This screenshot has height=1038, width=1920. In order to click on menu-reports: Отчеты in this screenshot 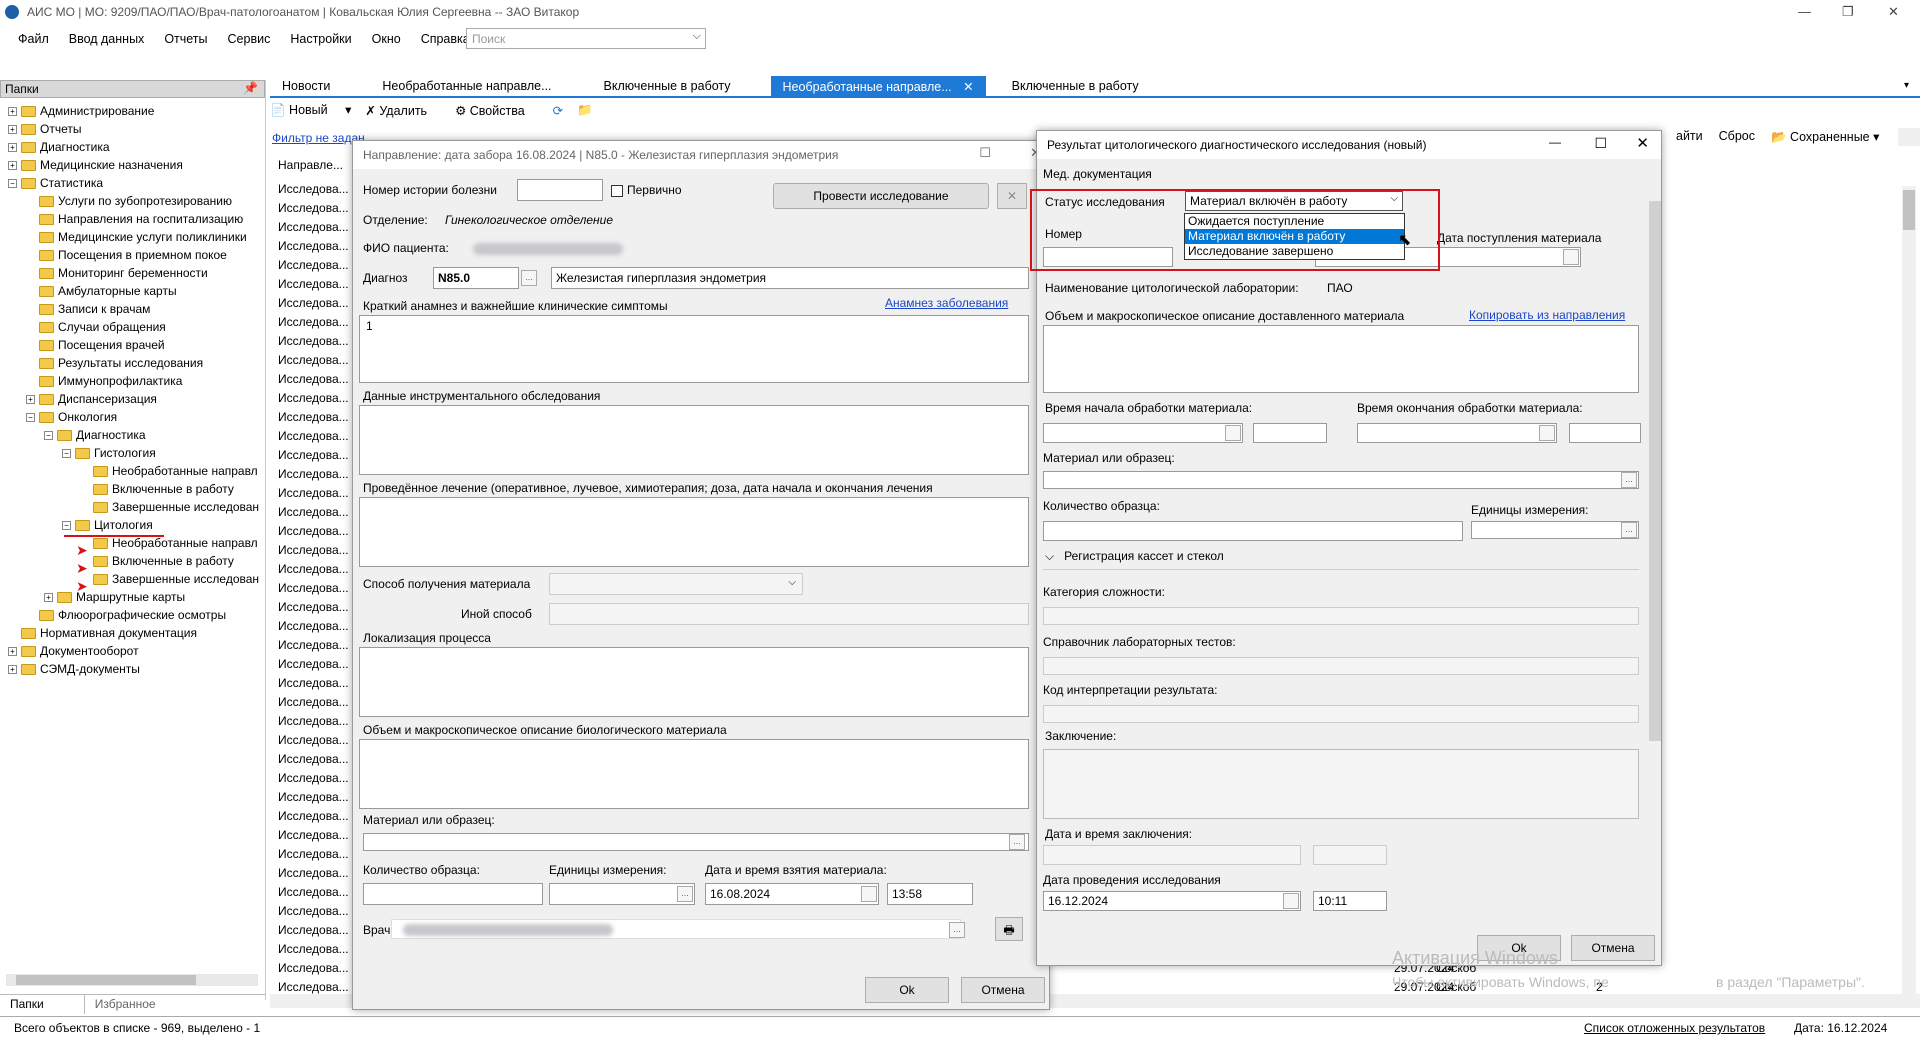, I will do `click(185, 39)`.